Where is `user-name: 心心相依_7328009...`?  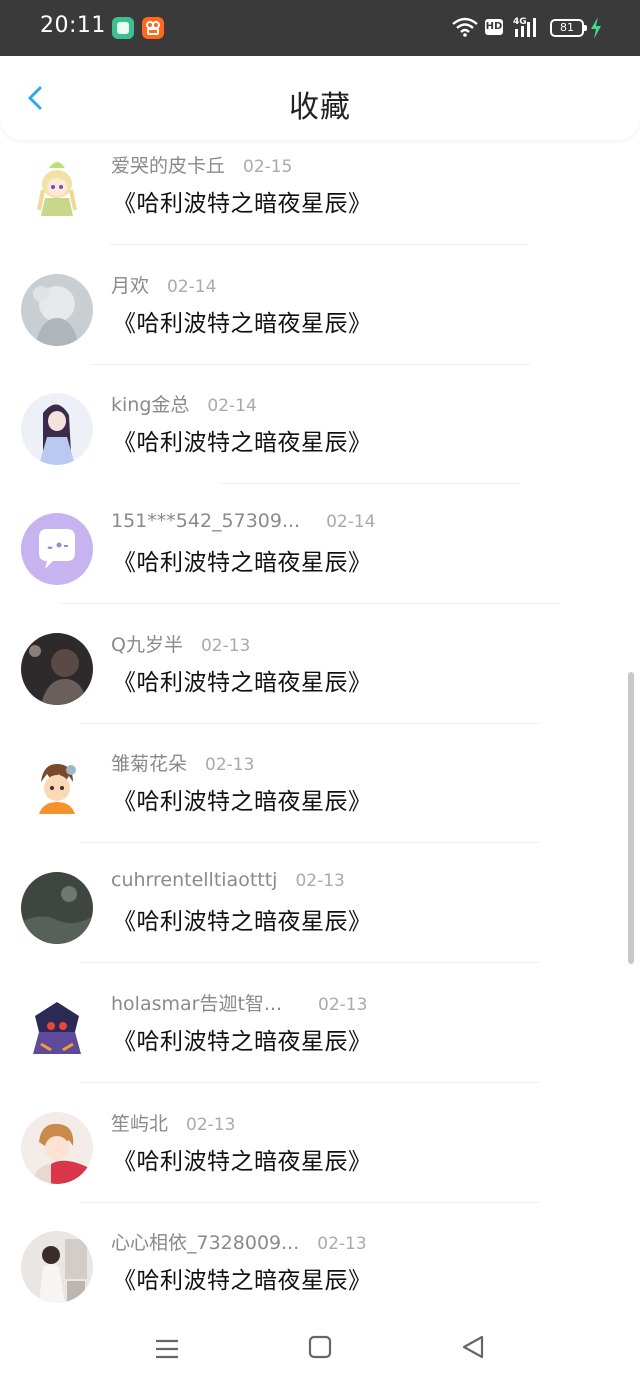 user-name: 心心相依_7328009... is located at coordinates (205, 1243).